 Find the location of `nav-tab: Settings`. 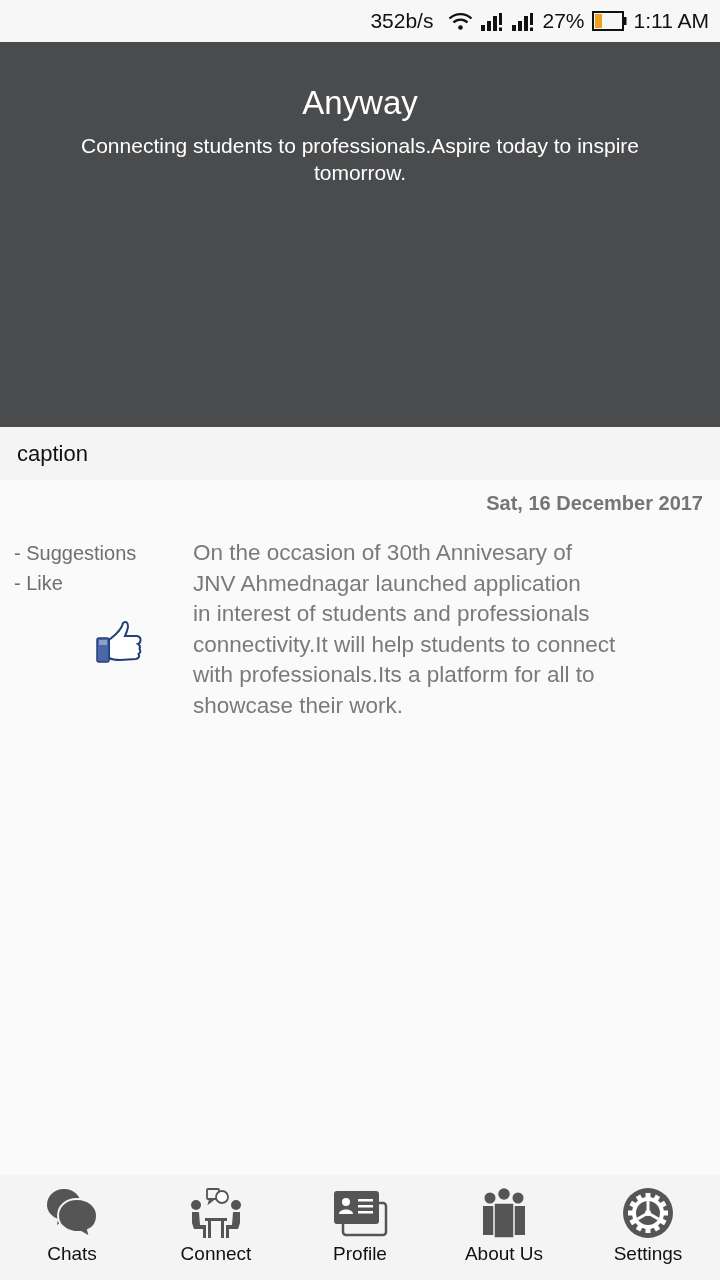

nav-tab: Settings is located at coordinates (648, 1227).